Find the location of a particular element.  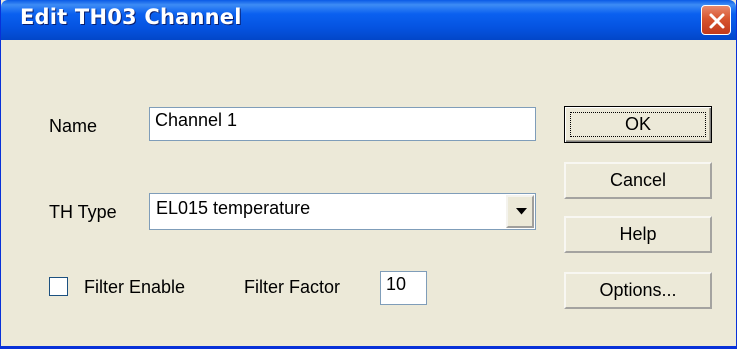

th-type-select: EL015 temperature is located at coordinates (342, 211).